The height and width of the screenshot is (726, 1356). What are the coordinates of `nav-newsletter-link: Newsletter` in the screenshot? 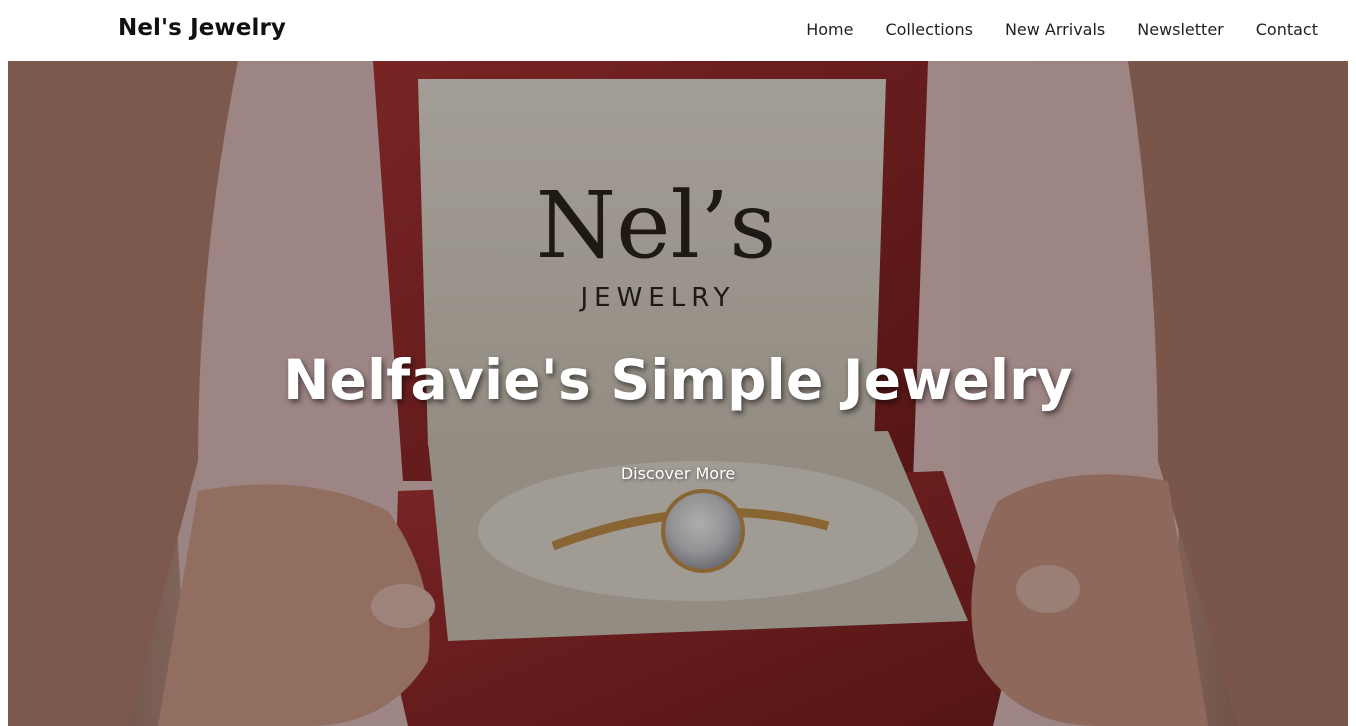 It's located at (1180, 29).